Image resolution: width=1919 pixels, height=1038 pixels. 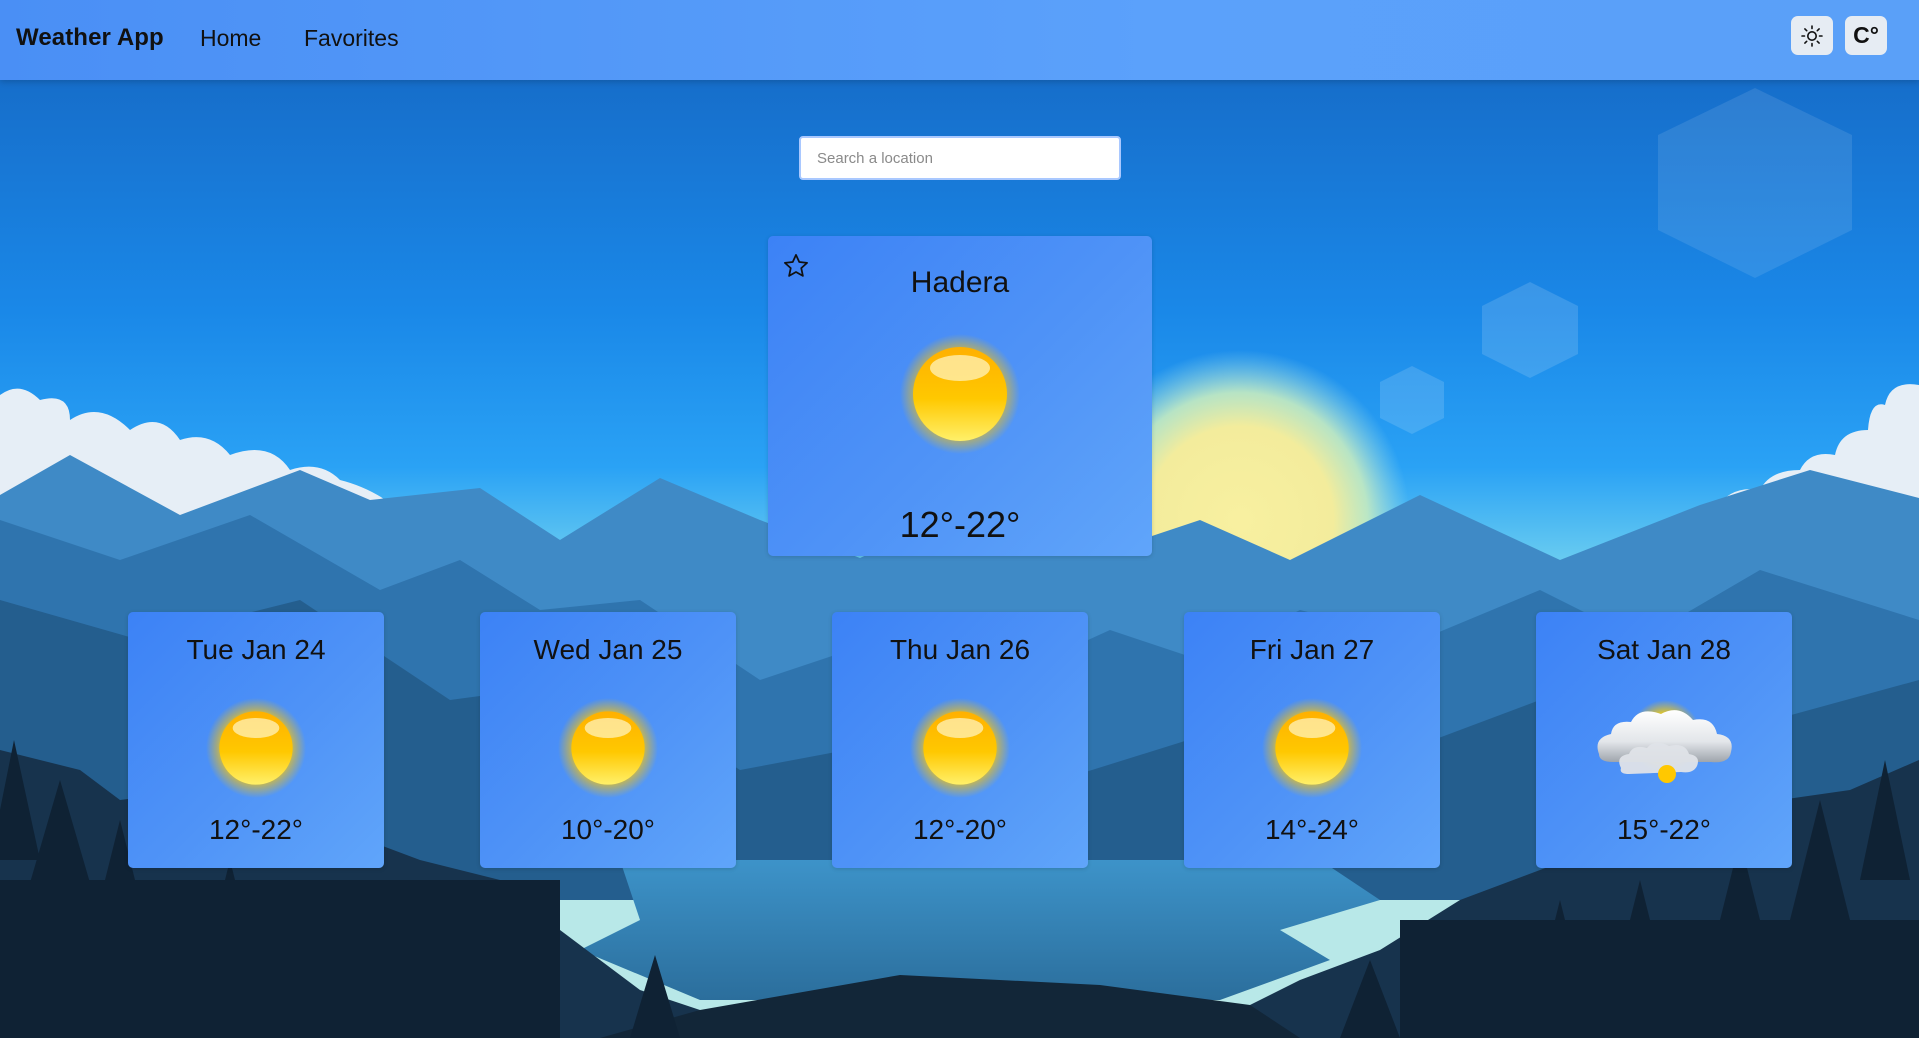 I want to click on forecast-card: Fri Jan 27 14°-24°, so click(x=1312, y=740).